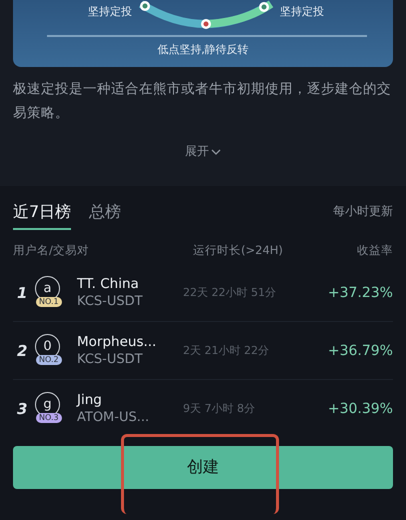 The height and width of the screenshot is (520, 406). What do you see at coordinates (203, 49) in the screenshot?
I see `chart-caption: 低点坚持,静待反转` at bounding box center [203, 49].